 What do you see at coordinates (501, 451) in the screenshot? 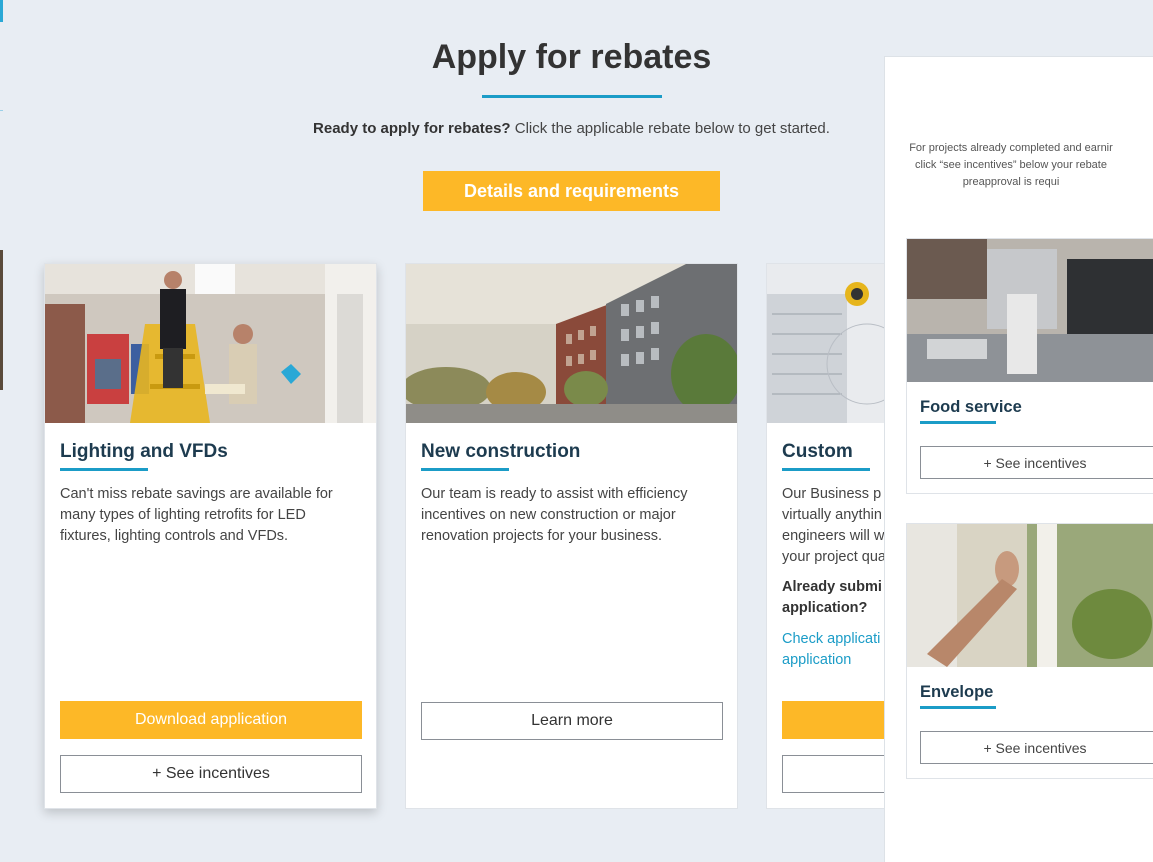
I see `card-title: New construction` at bounding box center [501, 451].